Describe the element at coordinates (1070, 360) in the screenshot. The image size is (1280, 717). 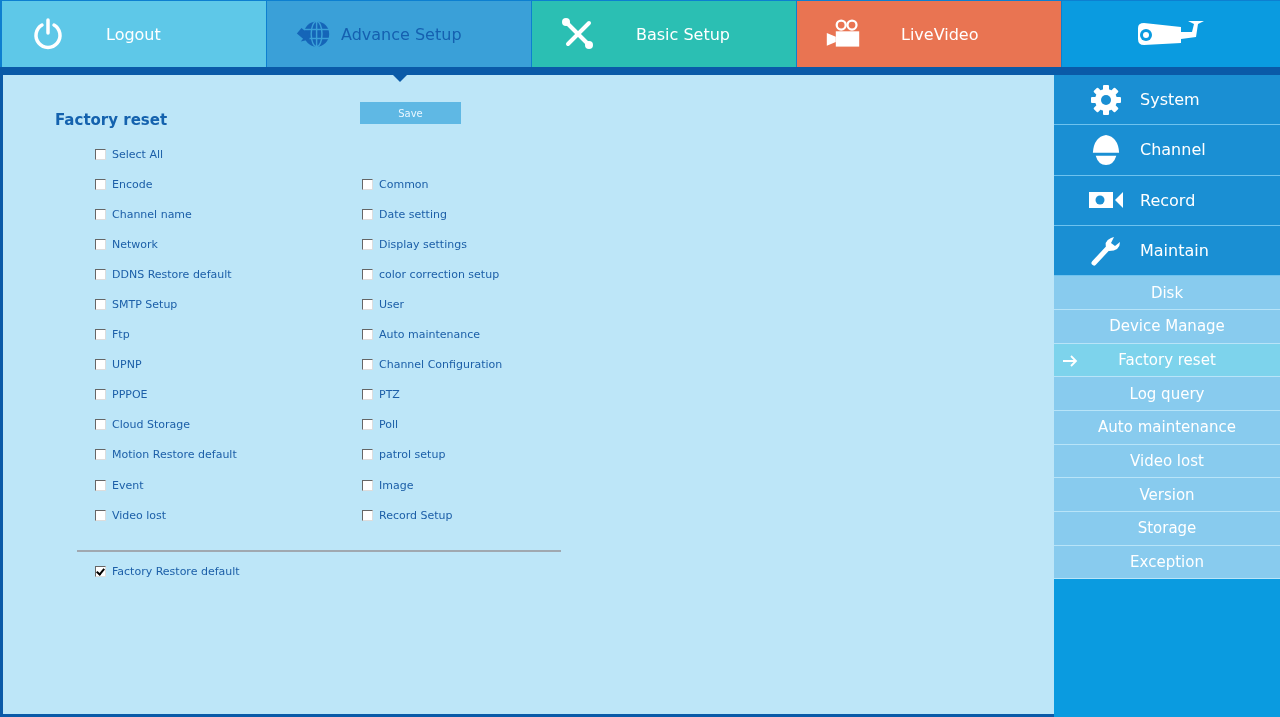
I see `arrow-icon` at that location.